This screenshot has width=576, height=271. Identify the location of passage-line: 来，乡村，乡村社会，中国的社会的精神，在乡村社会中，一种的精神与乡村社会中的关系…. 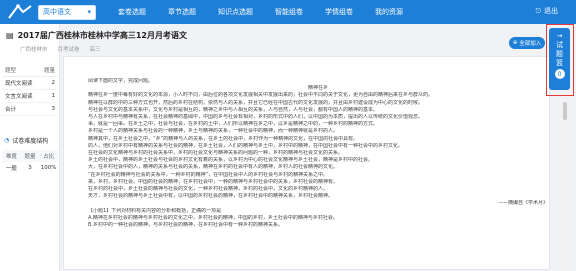
(213, 181).